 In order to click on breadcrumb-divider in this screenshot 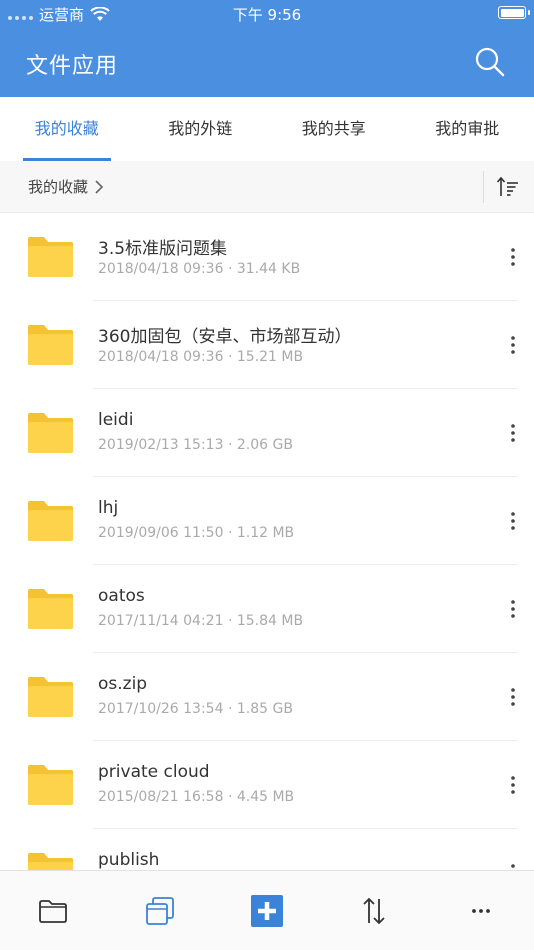, I will do `click(483, 187)`.